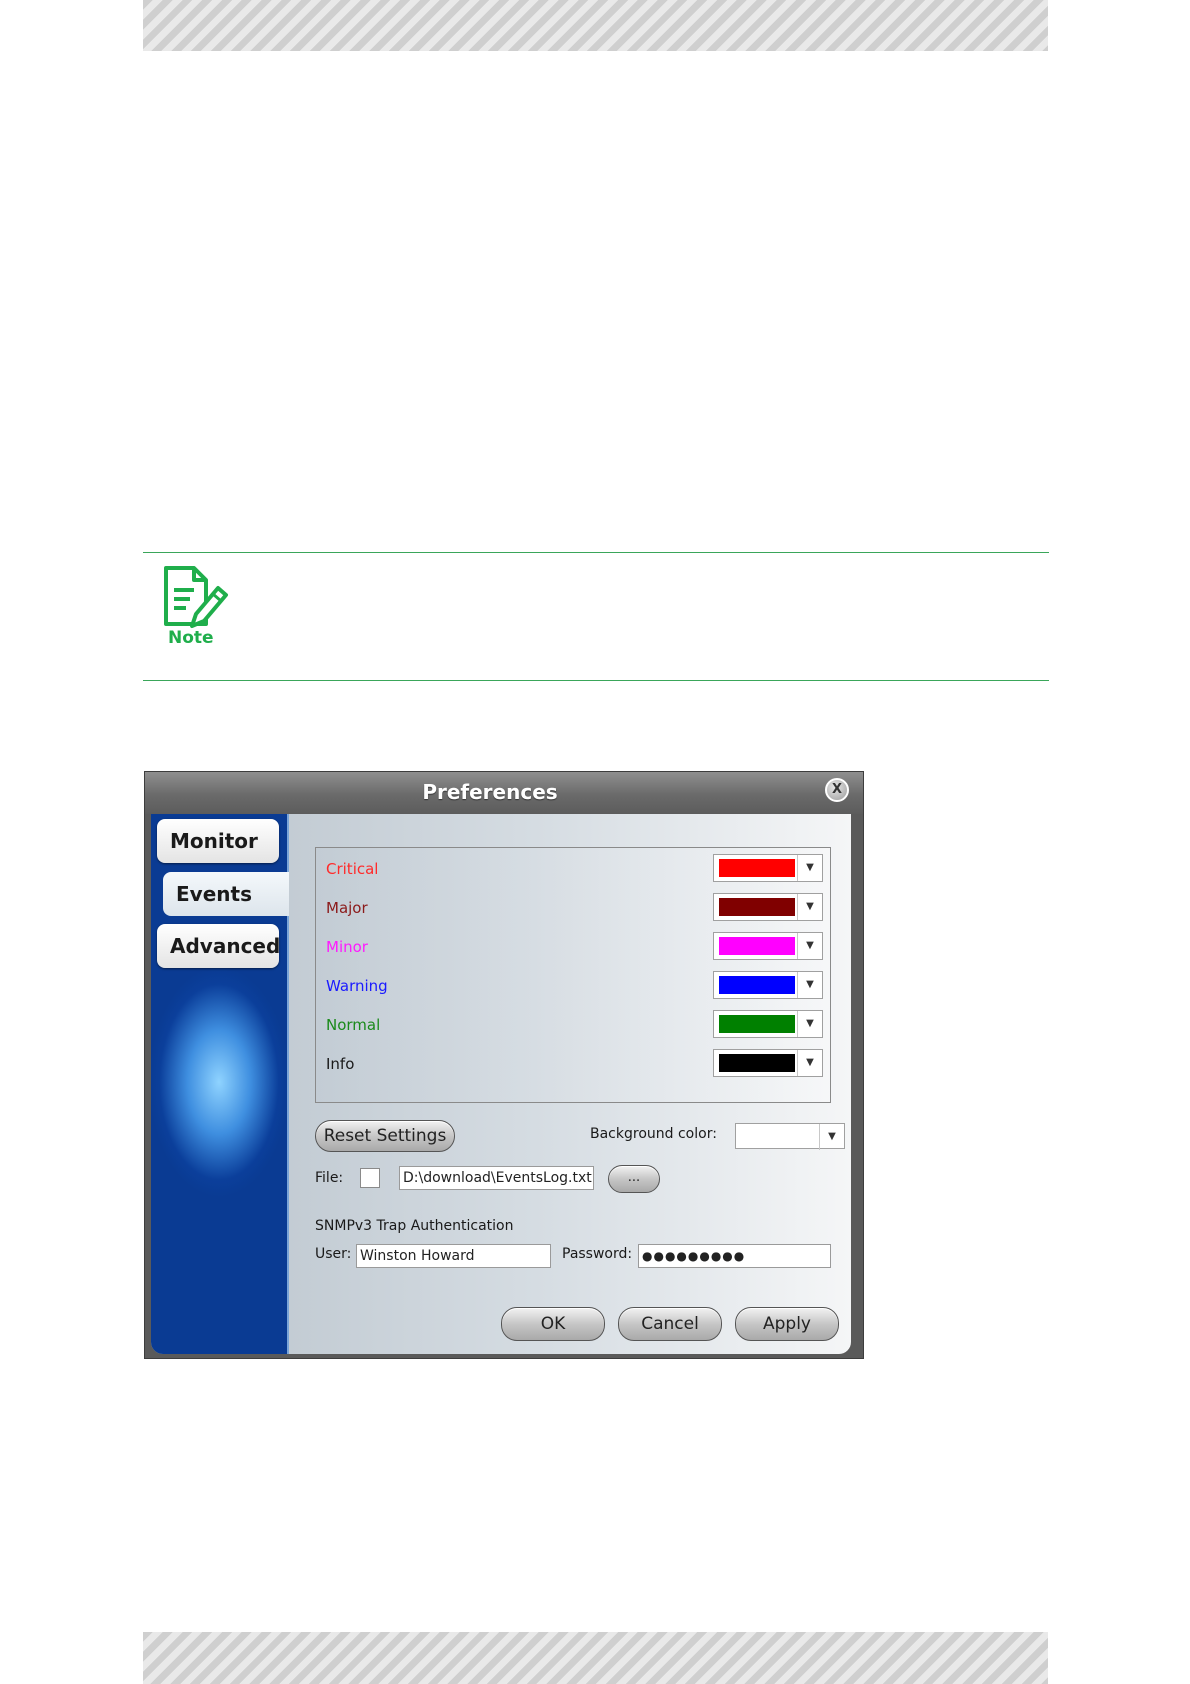 This screenshot has height=1684, width=1190. I want to click on tab-advanced: Advanced, so click(218, 946).